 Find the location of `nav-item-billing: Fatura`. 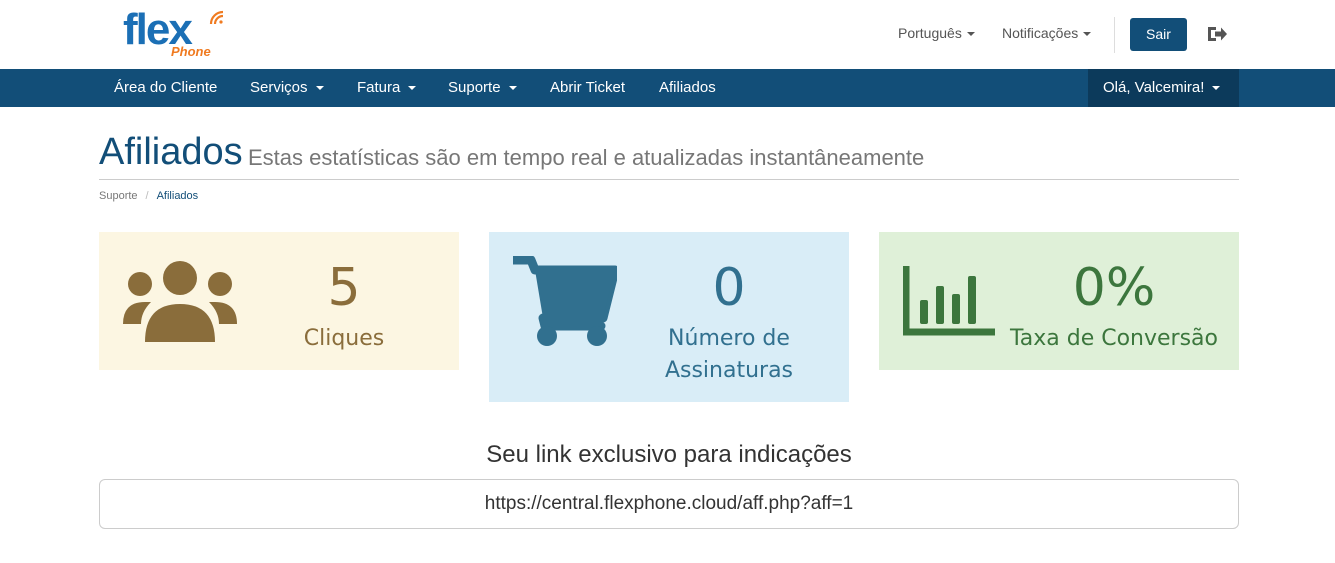

nav-item-billing: Fatura is located at coordinates (387, 88).